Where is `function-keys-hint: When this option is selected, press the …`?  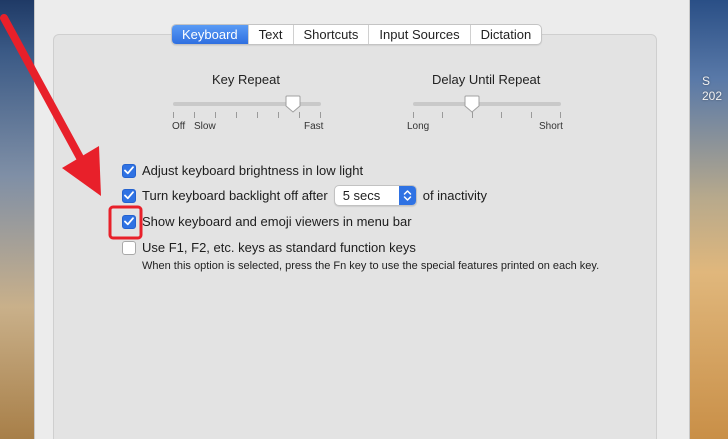
function-keys-hint: When this option is selected, press the … is located at coordinates (371, 266).